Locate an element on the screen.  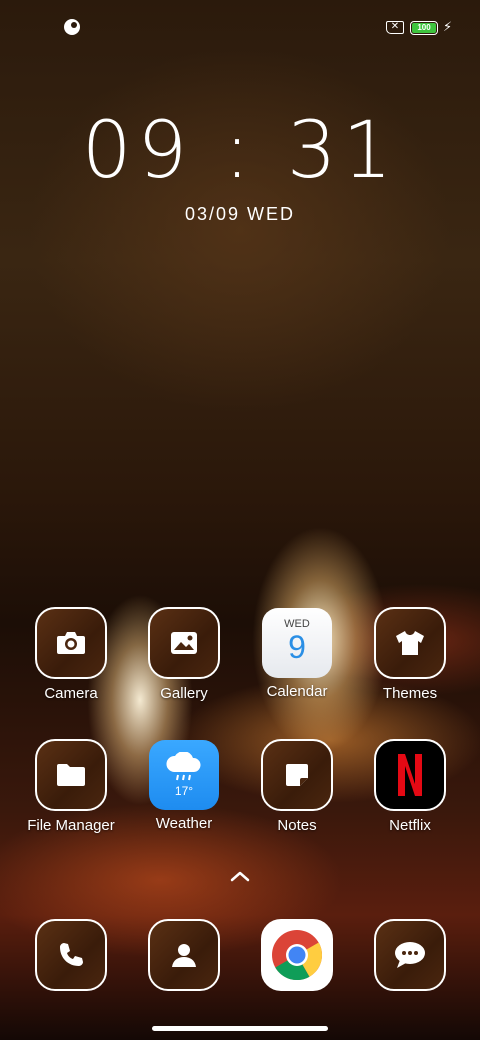
app-camera: Camera is located at coordinates (71, 654).